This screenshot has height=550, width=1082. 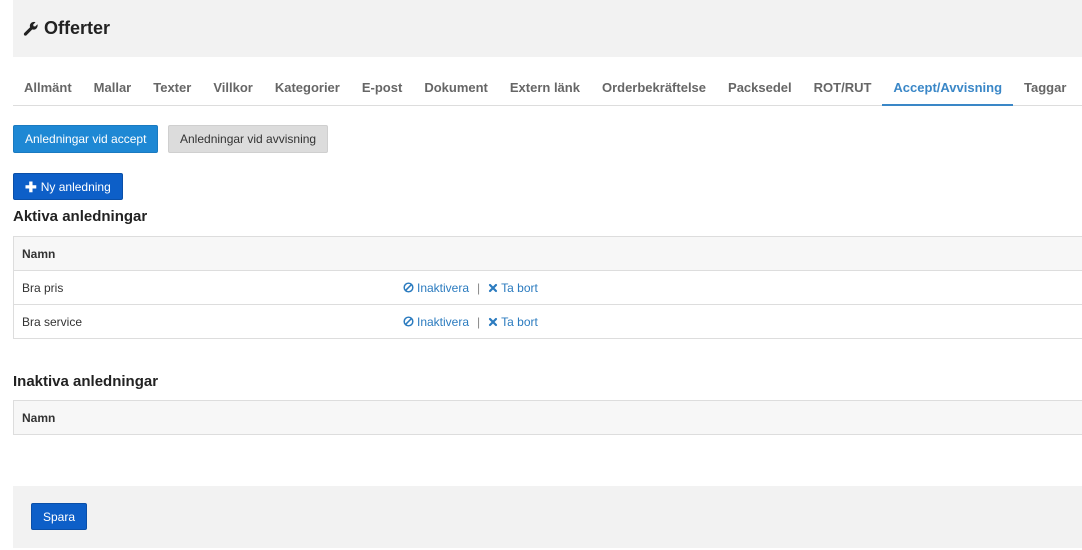 What do you see at coordinates (654, 87) in the screenshot?
I see `tab-orderbekraftelse: Orderbekräftelse` at bounding box center [654, 87].